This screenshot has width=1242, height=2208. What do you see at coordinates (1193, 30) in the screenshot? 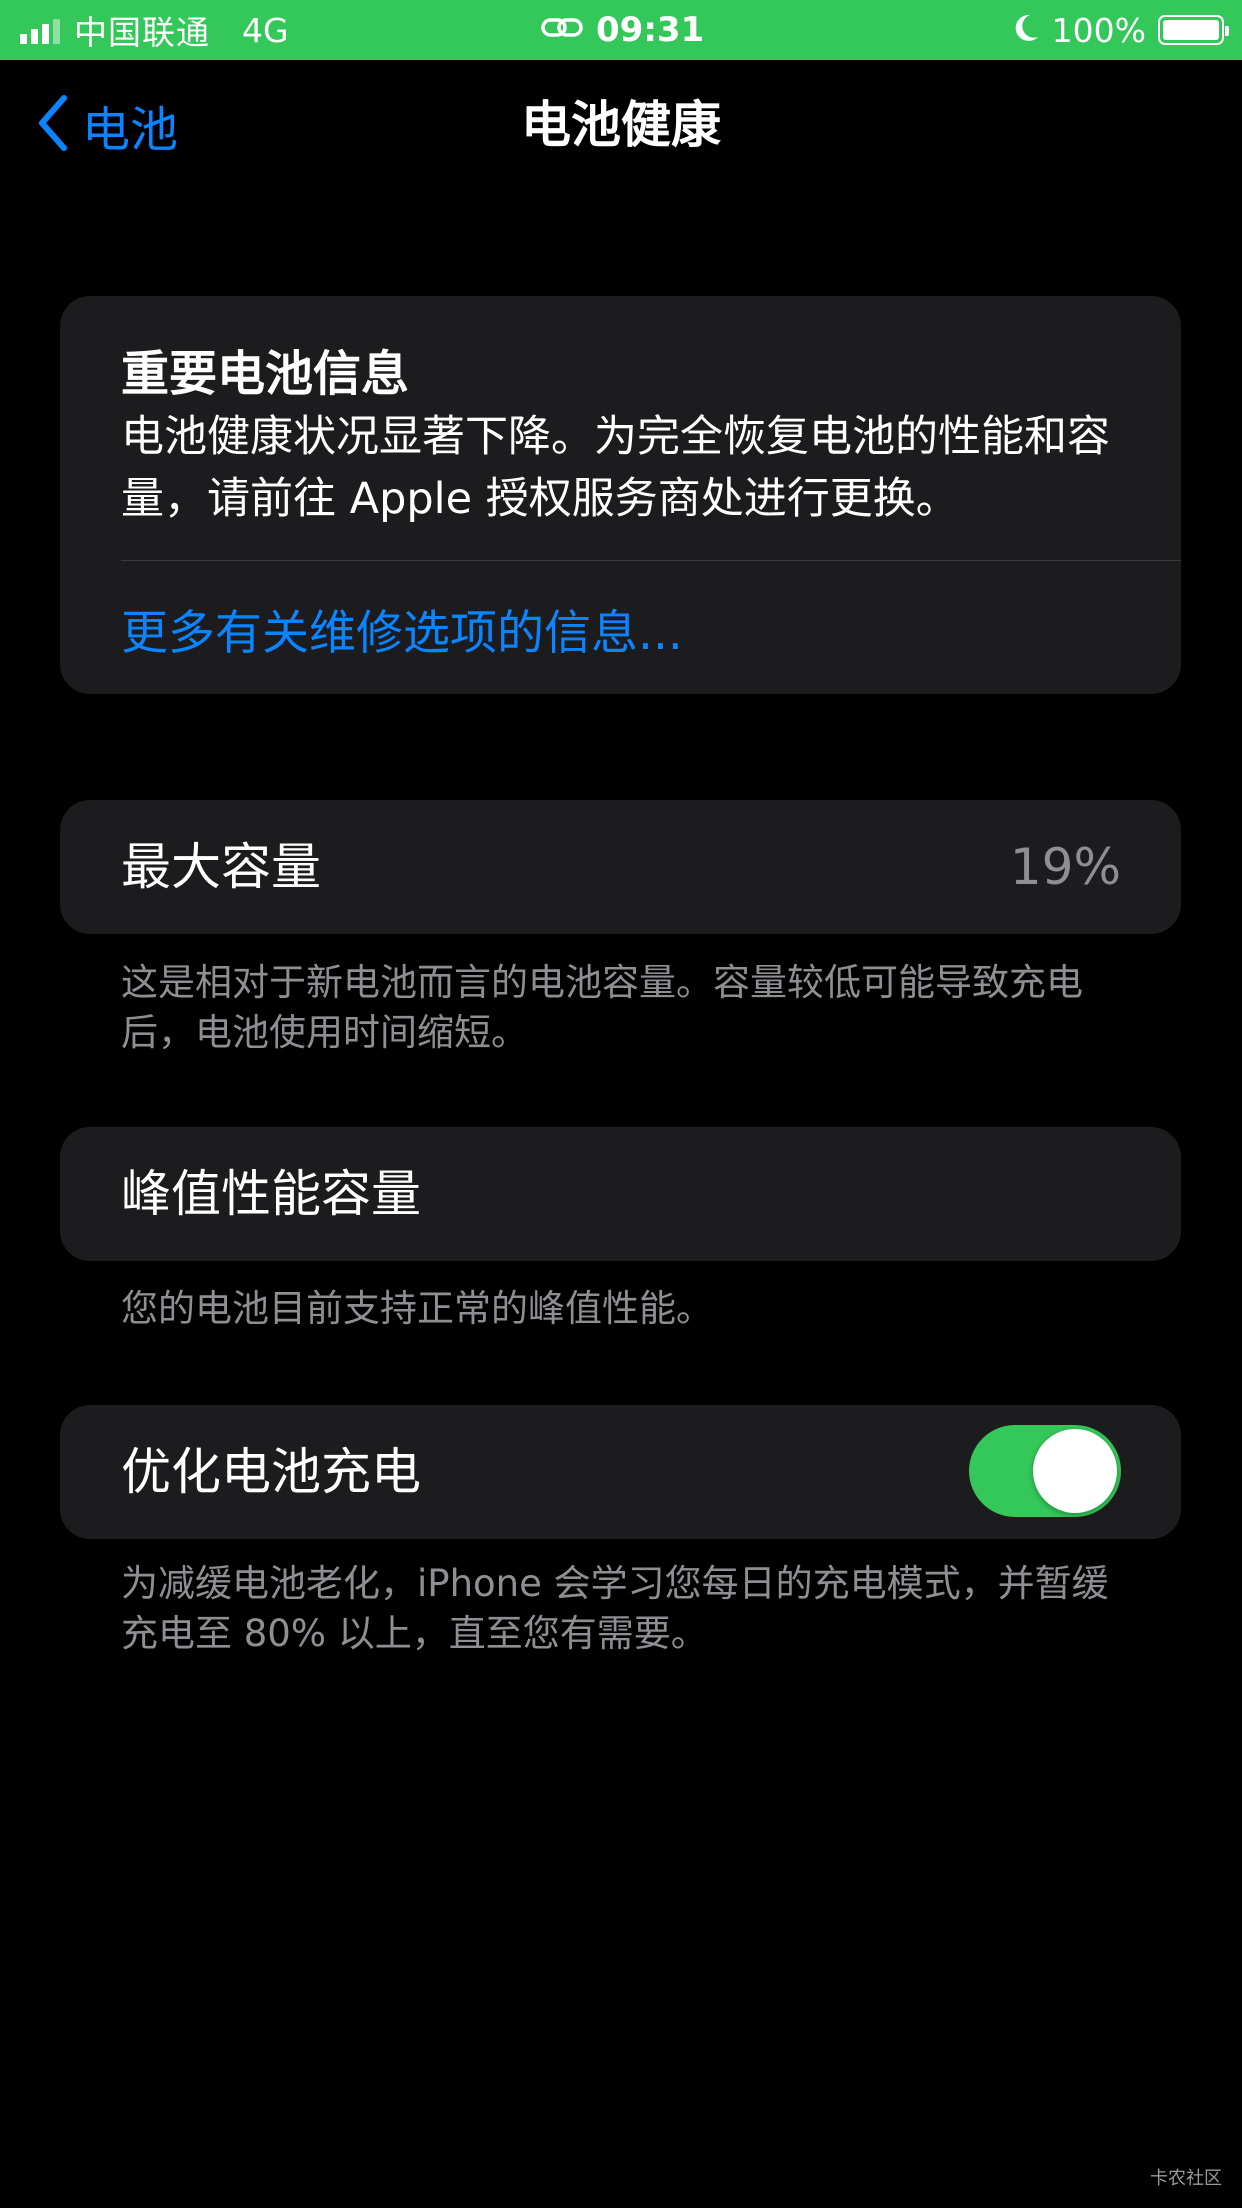
I see `battery-icon` at bounding box center [1193, 30].